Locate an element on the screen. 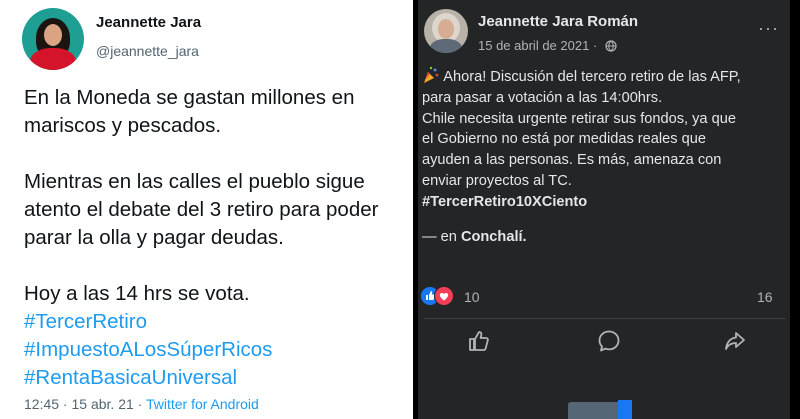 This screenshot has height=419, width=800. location: — en Conchalí. is located at coordinates (474, 236).